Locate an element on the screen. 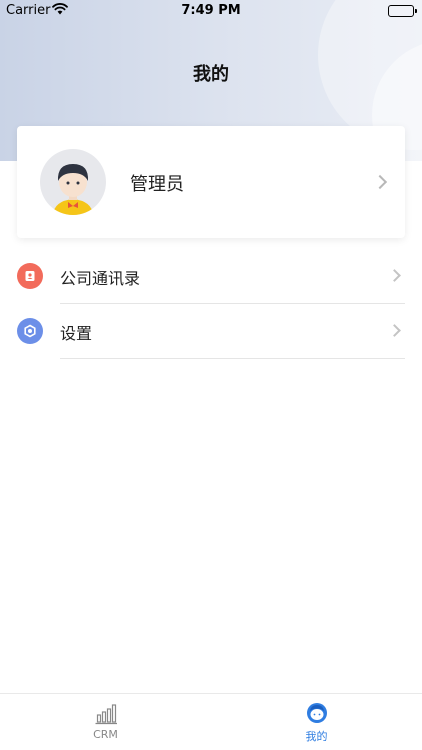 This screenshot has height=750, width=422. user-icon is located at coordinates (317, 714).